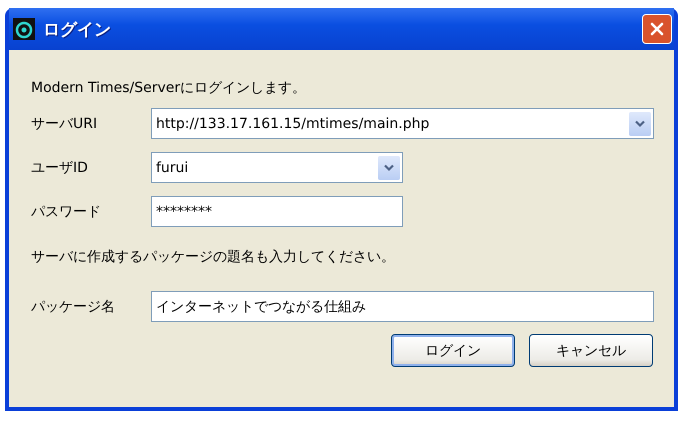 The width and height of the screenshot is (688, 435). Describe the element at coordinates (64, 123) in the screenshot. I see `field-label: サーバURI` at that location.